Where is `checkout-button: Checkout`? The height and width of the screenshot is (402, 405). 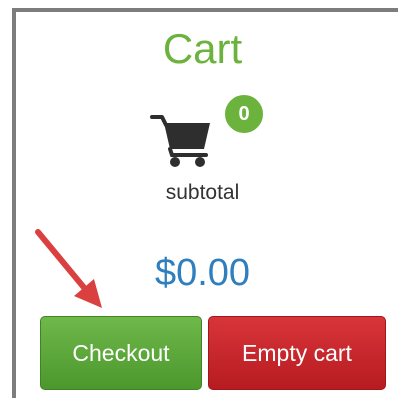 checkout-button: Checkout is located at coordinates (121, 353).